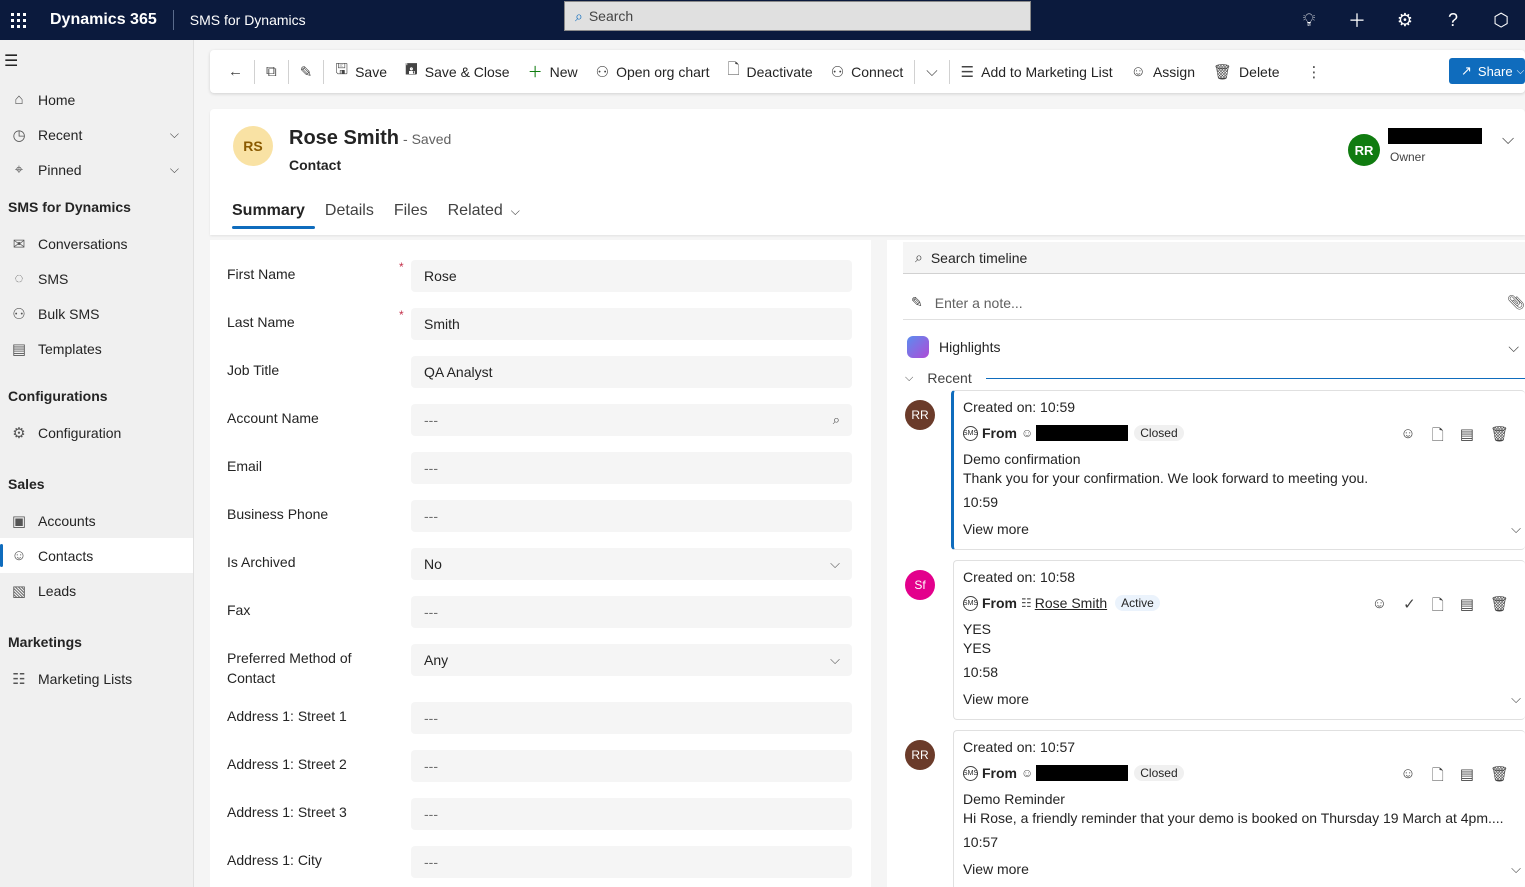 The image size is (1525, 887). Describe the element at coordinates (231, 71) in the screenshot. I see `back-button: ←` at that location.